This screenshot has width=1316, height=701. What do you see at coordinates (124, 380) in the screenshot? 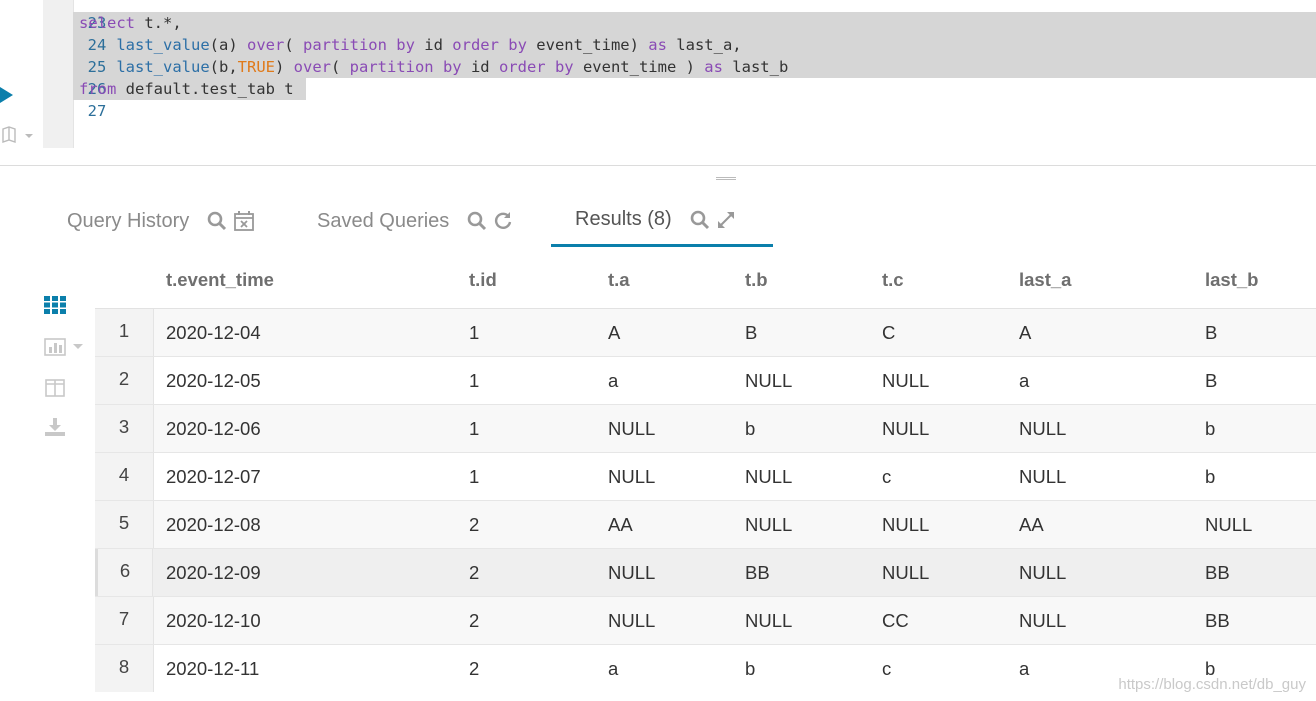
I see `row-number: 2` at bounding box center [124, 380].